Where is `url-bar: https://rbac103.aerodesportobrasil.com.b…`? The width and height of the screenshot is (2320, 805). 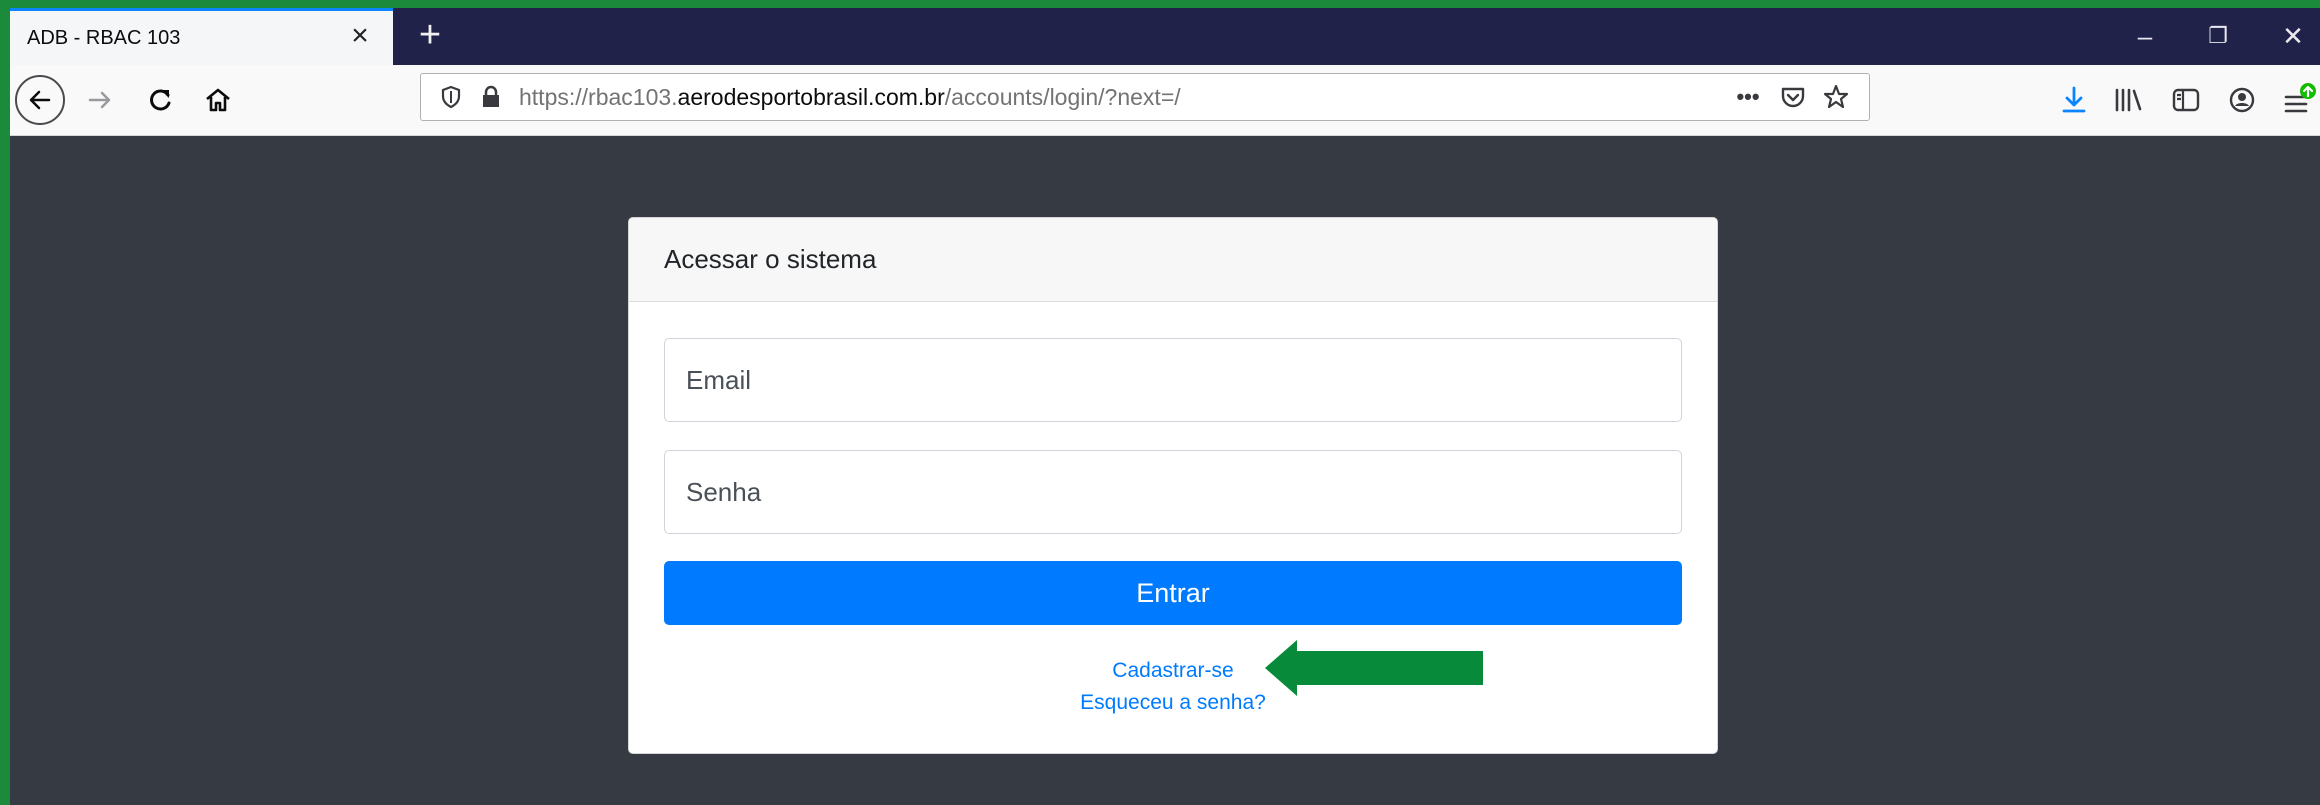
url-bar: https://rbac103.aerodesportobrasil.com.b… is located at coordinates (1145, 97).